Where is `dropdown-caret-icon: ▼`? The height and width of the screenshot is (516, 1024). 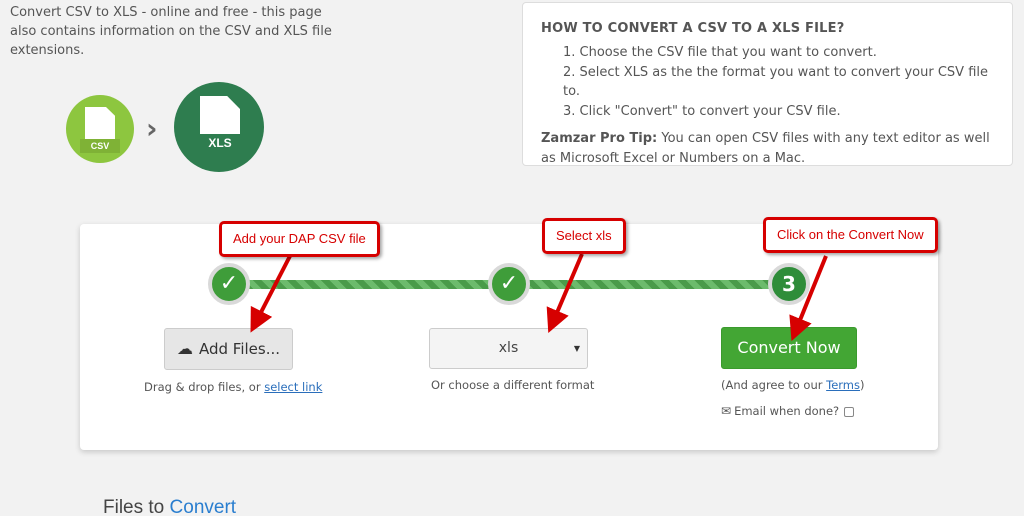 dropdown-caret-icon: ▼ is located at coordinates (576, 348).